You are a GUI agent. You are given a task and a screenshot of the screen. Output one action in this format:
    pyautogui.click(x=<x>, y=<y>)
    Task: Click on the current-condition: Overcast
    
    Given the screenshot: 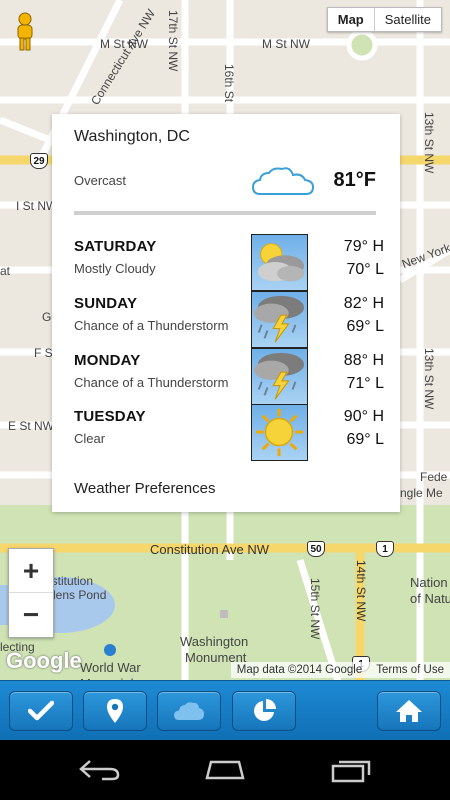 What is the action you would take?
    pyautogui.click(x=100, y=180)
    